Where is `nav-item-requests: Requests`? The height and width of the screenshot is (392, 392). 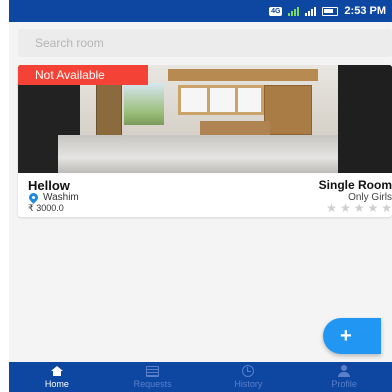
nav-item-requests: Requests is located at coordinates (153, 377).